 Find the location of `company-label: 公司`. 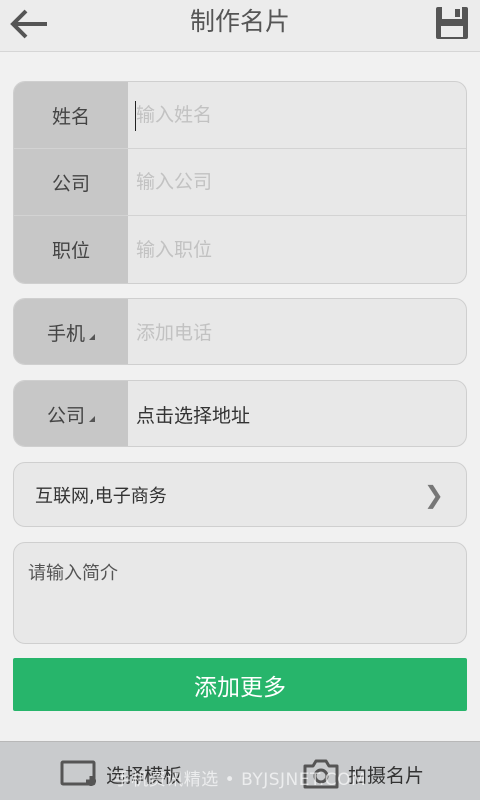

company-label: 公司 is located at coordinates (71, 182).